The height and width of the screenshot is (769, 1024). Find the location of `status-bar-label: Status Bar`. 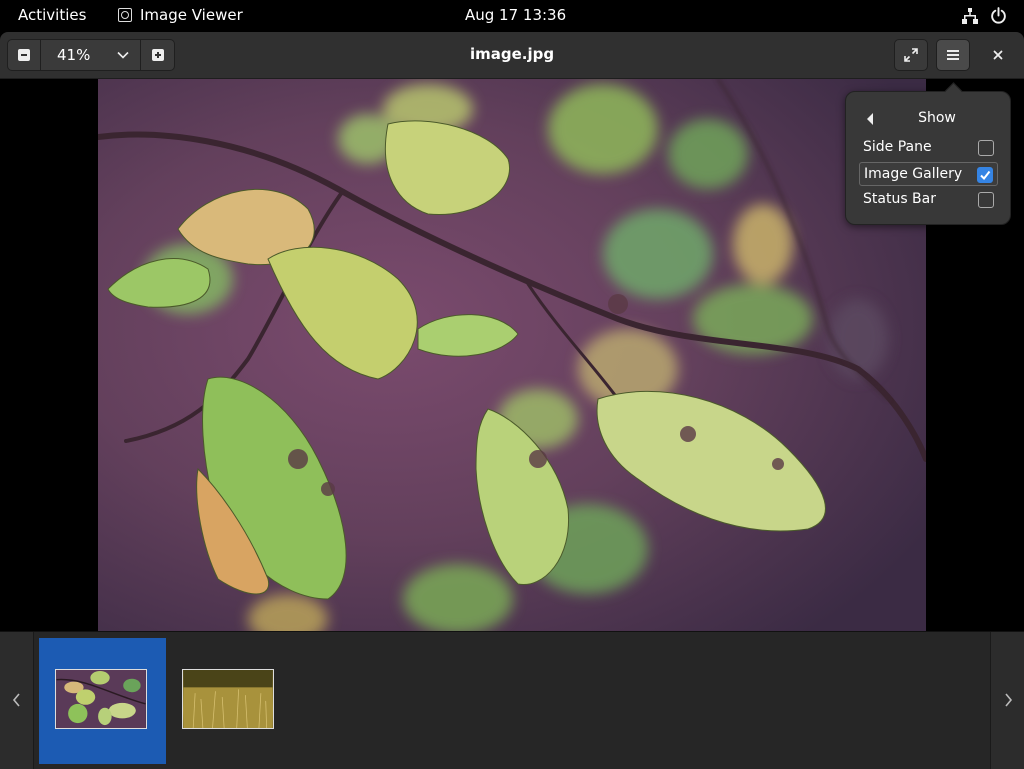

status-bar-label: Status Bar is located at coordinates (900, 199).